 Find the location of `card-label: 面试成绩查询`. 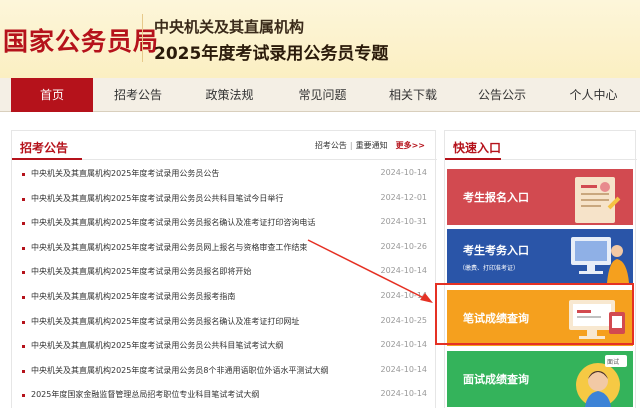

card-label: 面试成绩查询 is located at coordinates (496, 379).